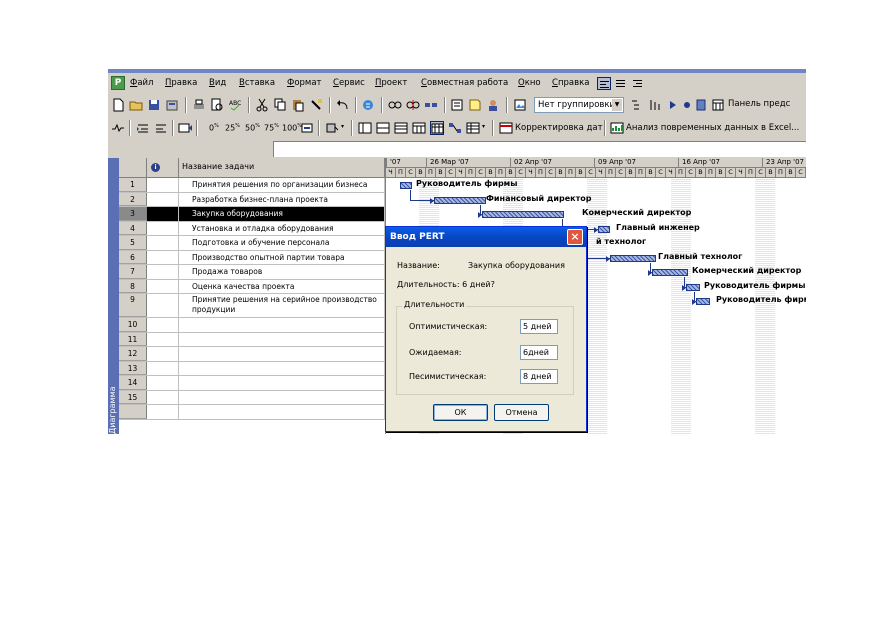 Image resolution: width=893 pixels, height=629 pixels. What do you see at coordinates (483, 126) in the screenshot?
I see `dropdown-arrow-icon: ▾` at bounding box center [483, 126].